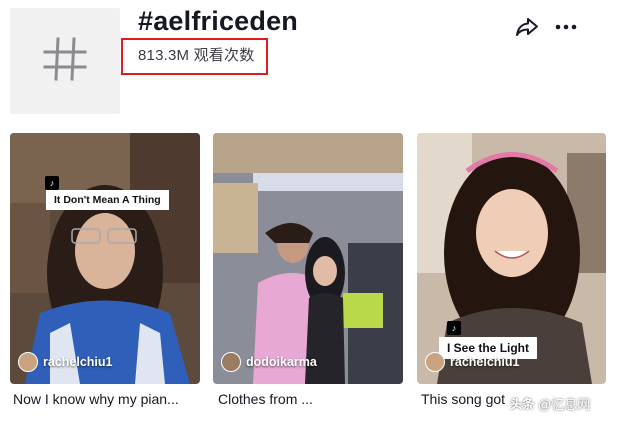 The image size is (620, 423). What do you see at coordinates (566, 33) in the screenshot?
I see `more-icon` at bounding box center [566, 33].